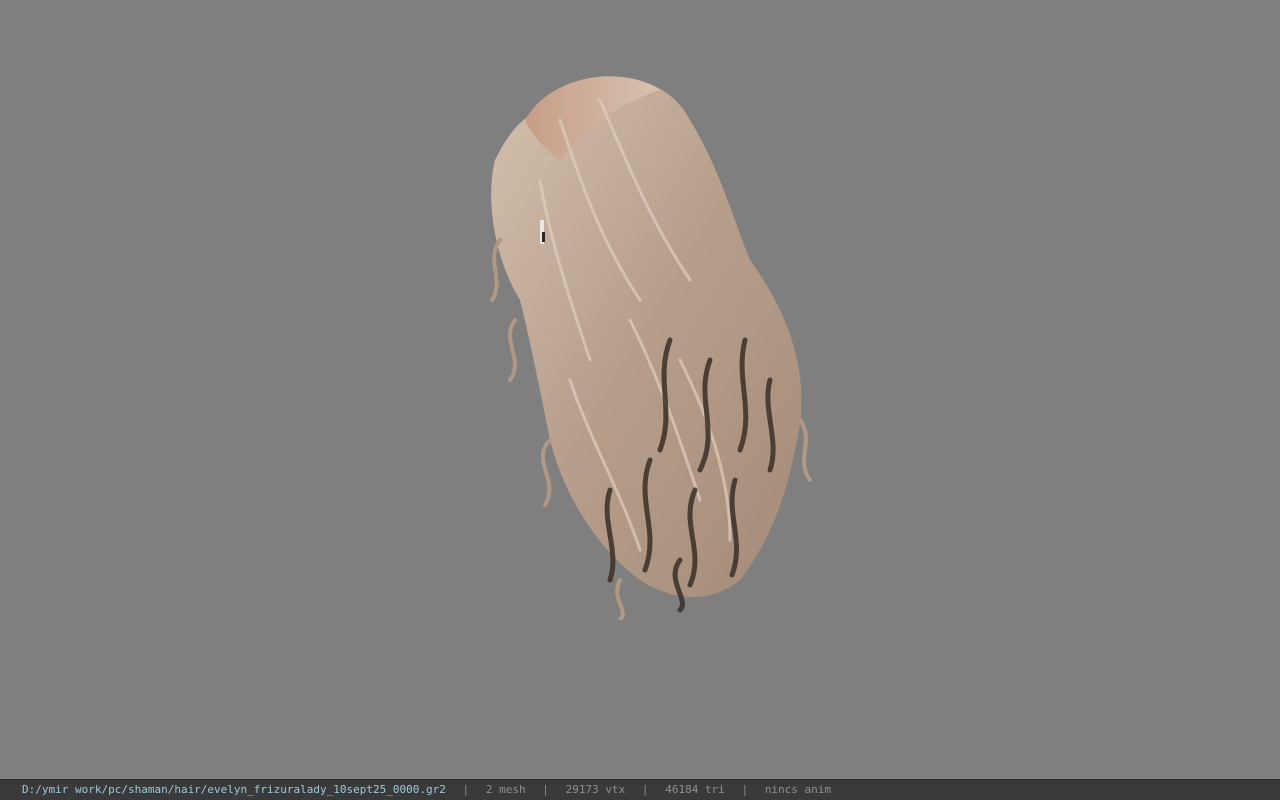 The width and height of the screenshot is (1280, 800). What do you see at coordinates (595, 789) in the screenshot?
I see `vertex-count: 29173 vtx` at bounding box center [595, 789].